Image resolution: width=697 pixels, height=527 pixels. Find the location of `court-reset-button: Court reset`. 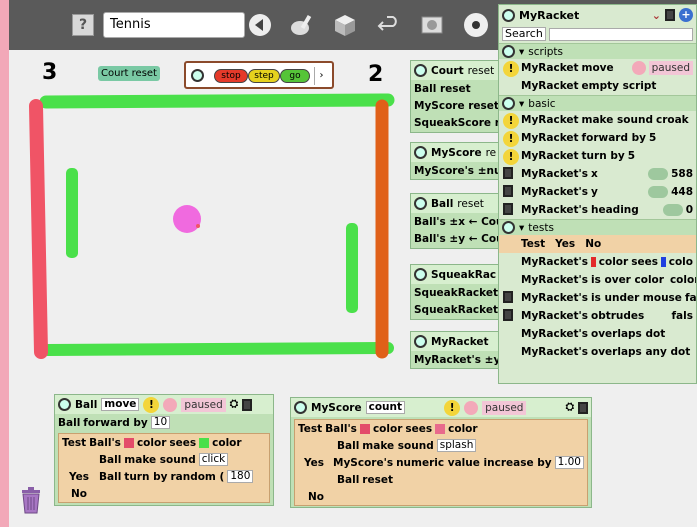

court-reset-button: Court reset is located at coordinates (129, 73).